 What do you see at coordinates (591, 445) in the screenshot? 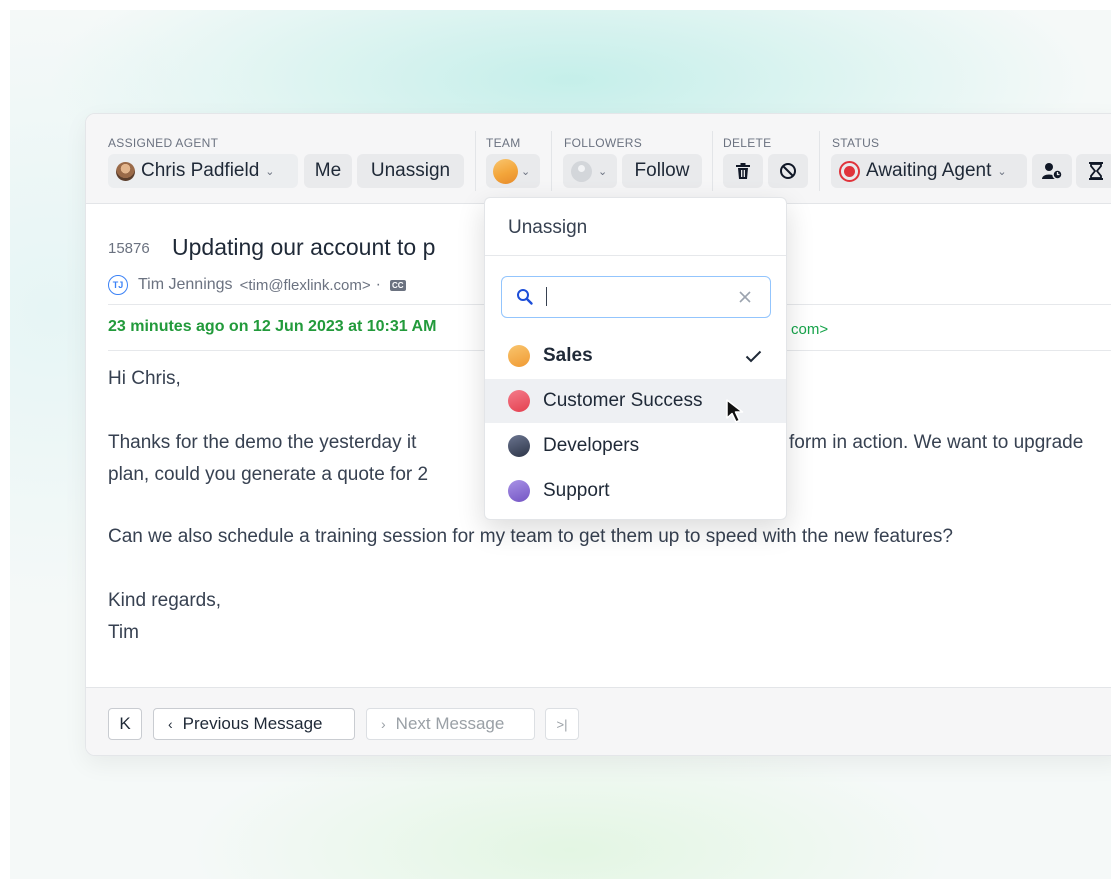
I see `team-option-label: Developers` at bounding box center [591, 445].